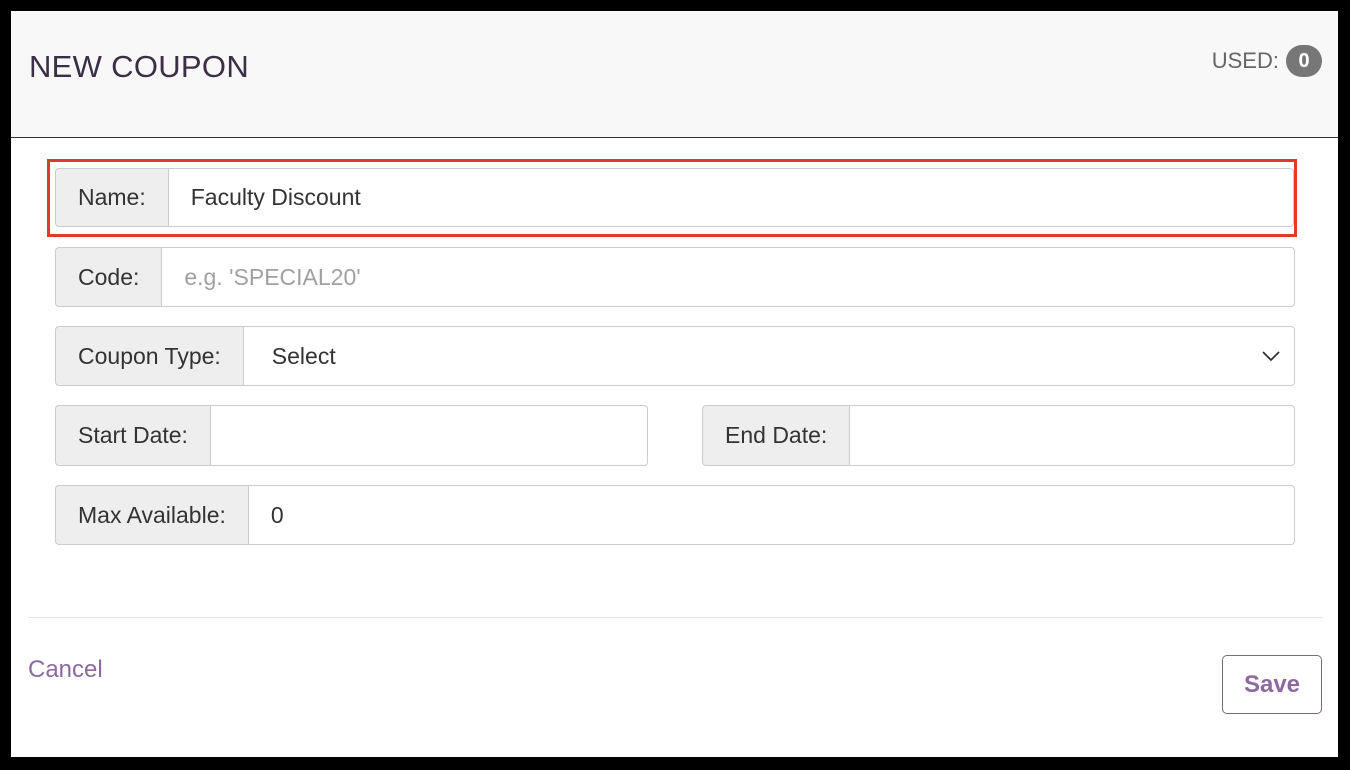 The height and width of the screenshot is (770, 1350). I want to click on chevron-down-icon, so click(1271, 356).